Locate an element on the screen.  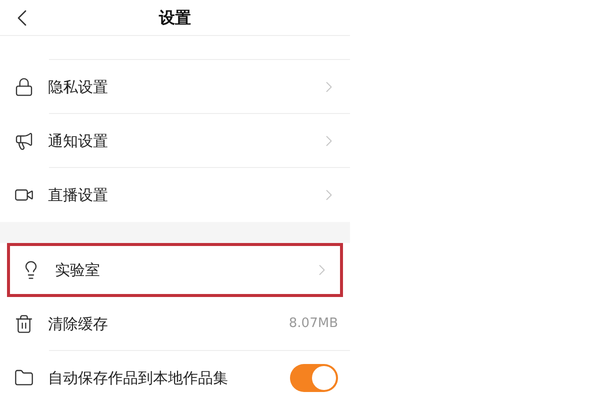
toggle-switch is located at coordinates (314, 378).